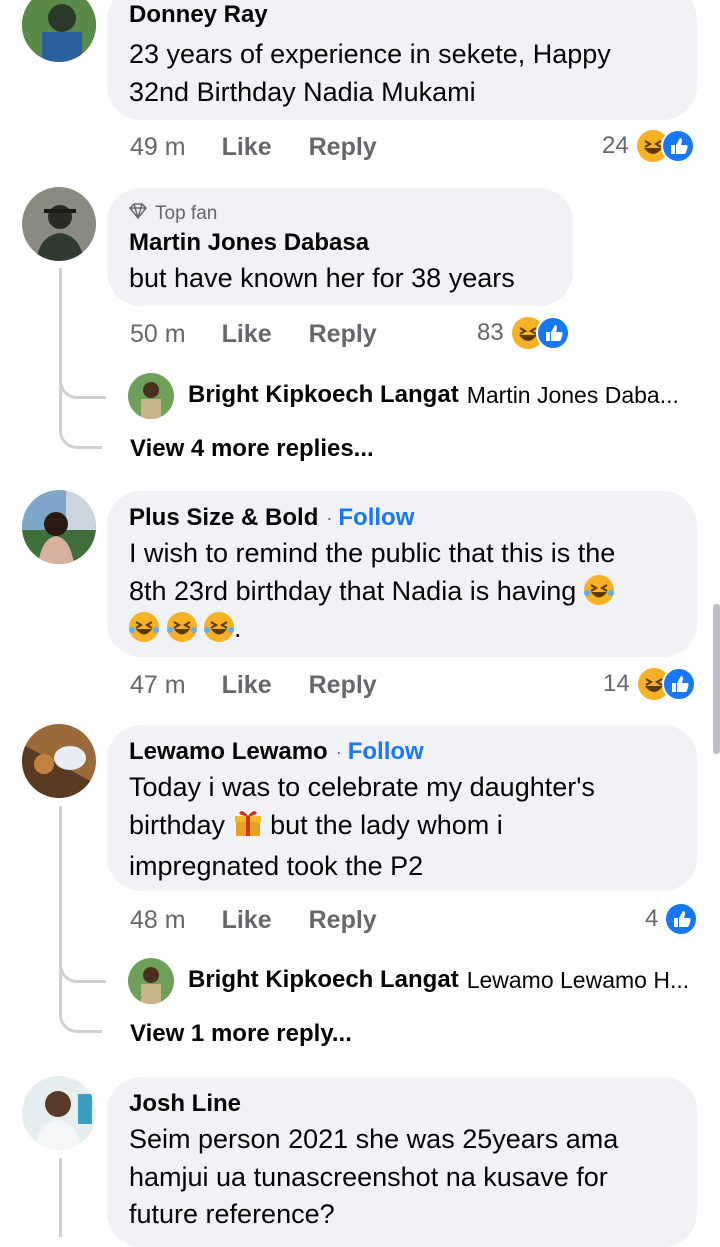  Describe the element at coordinates (649, 684) in the screenshot. I see `reaction-summary: 14` at that location.